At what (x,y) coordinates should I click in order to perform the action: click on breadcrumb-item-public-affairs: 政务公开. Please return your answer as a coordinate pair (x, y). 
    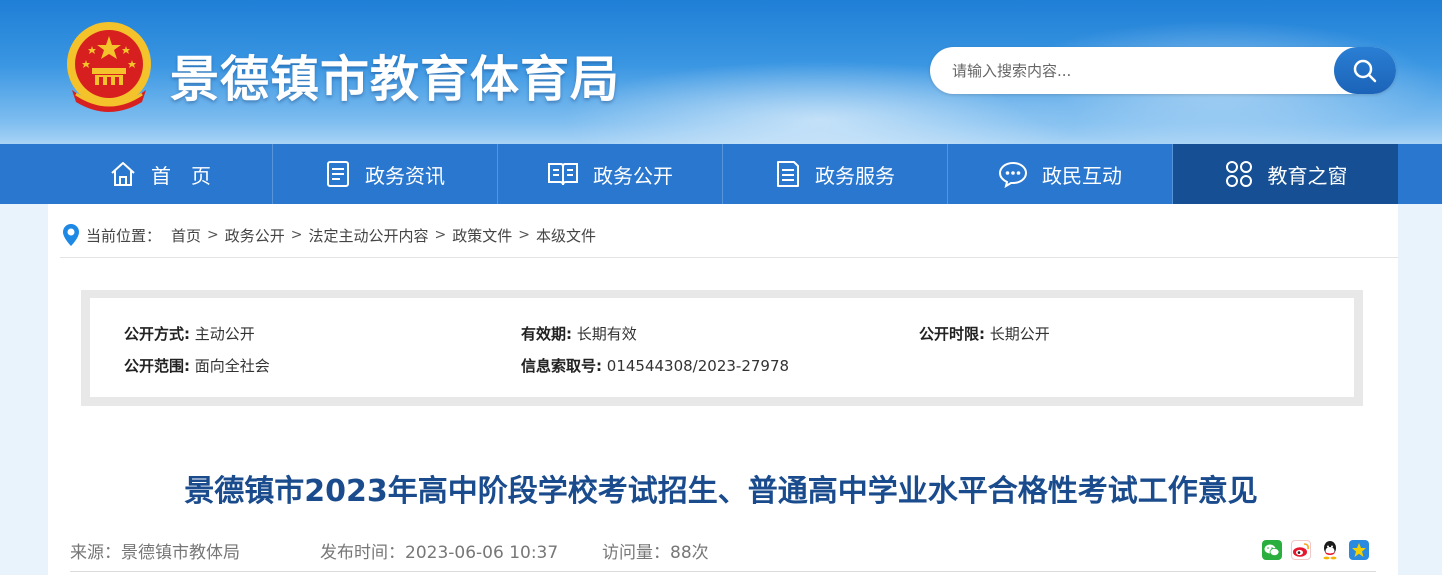
    Looking at the image, I should click on (255, 235).